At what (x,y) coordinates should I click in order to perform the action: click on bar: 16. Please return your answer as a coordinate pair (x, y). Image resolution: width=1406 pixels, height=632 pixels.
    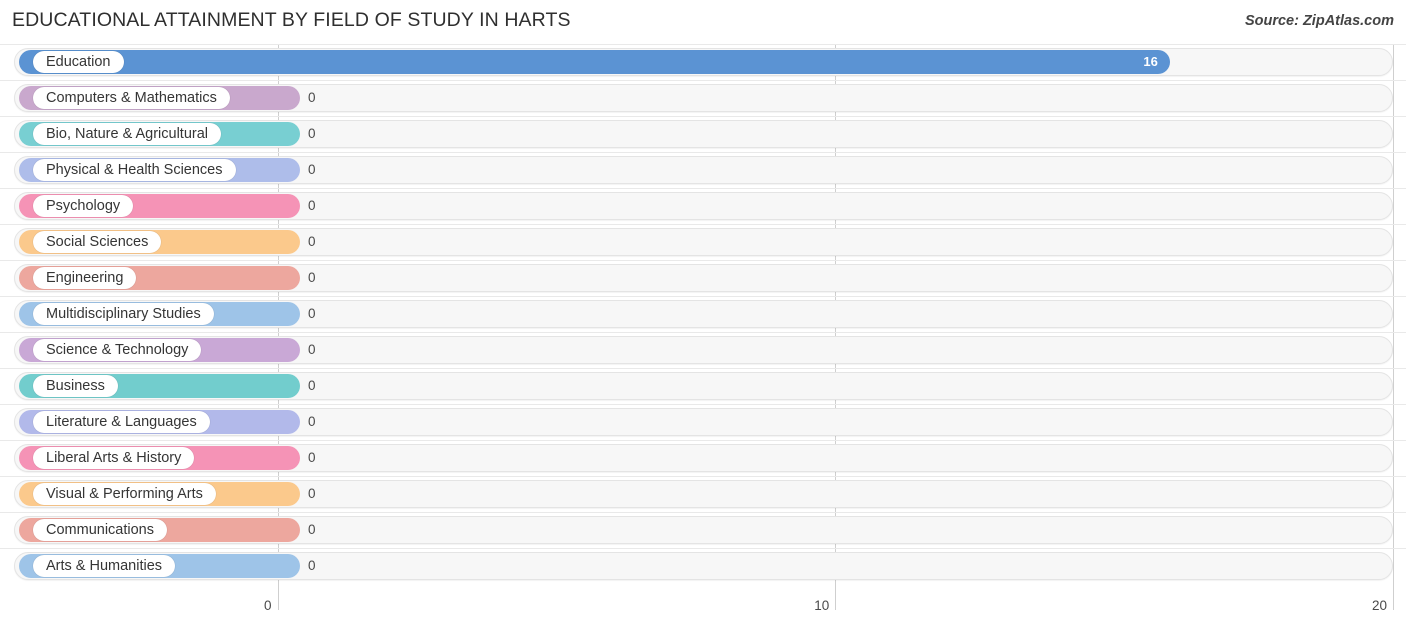
    Looking at the image, I should click on (594, 62).